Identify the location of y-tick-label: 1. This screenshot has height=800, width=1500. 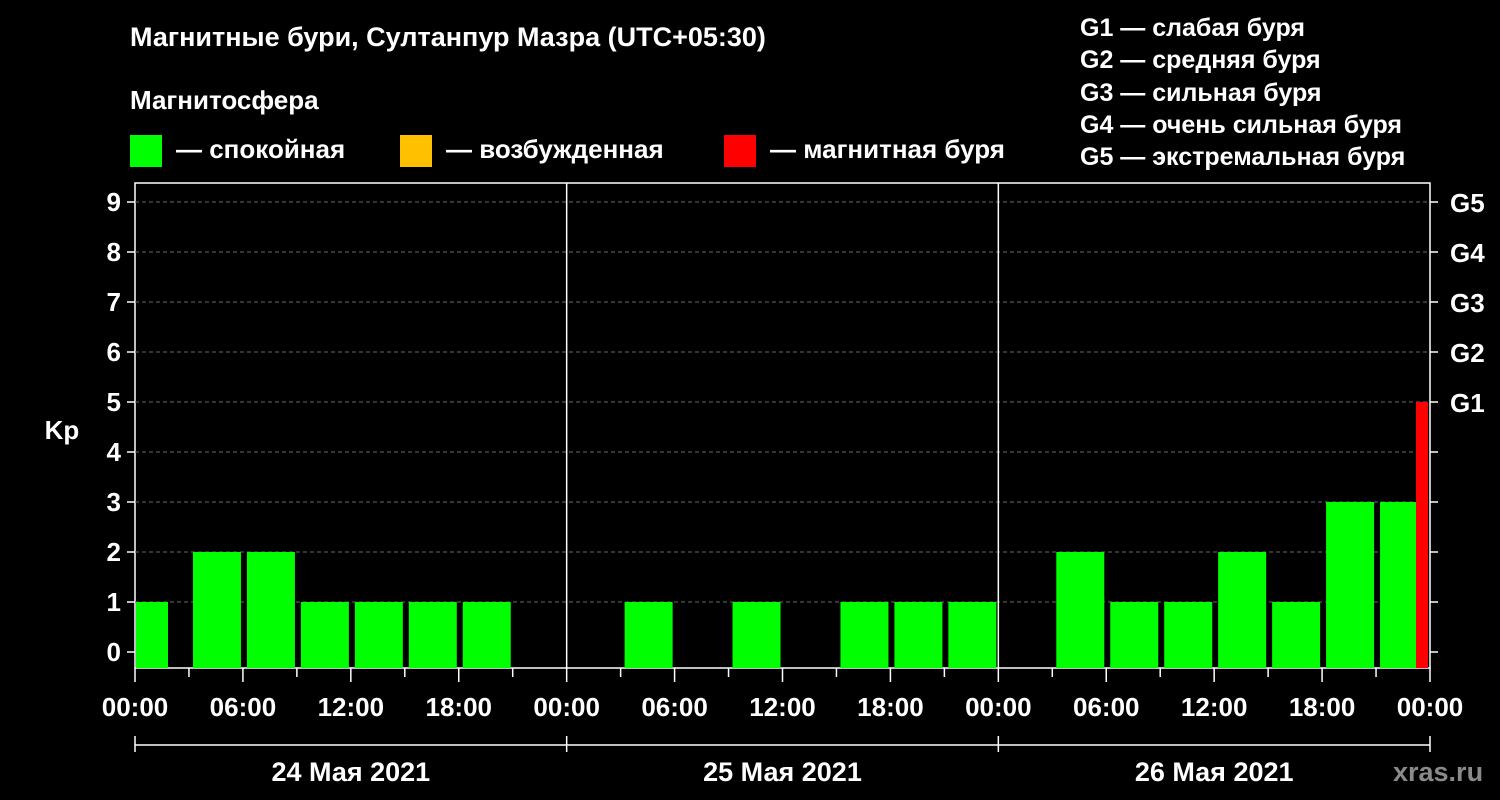
(114, 602).